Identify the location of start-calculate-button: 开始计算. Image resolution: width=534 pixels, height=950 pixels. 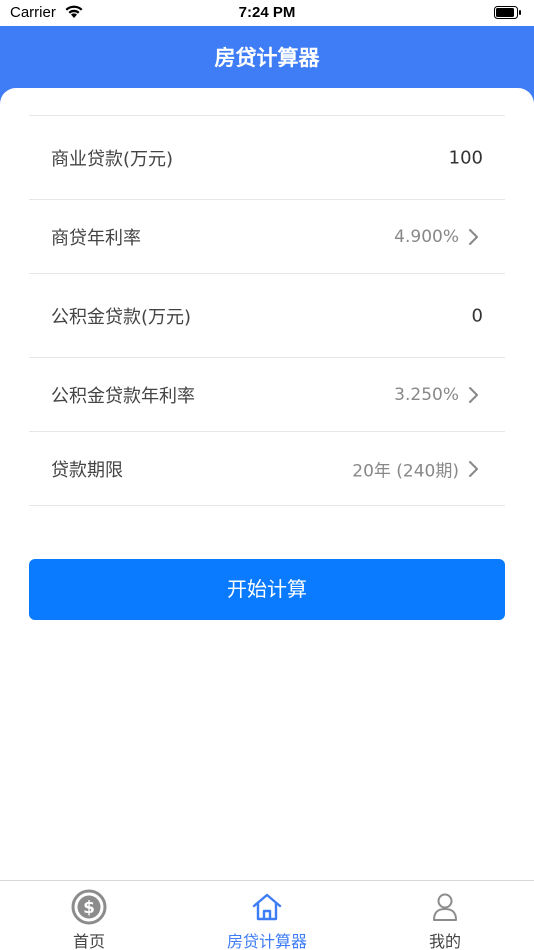
(267, 589).